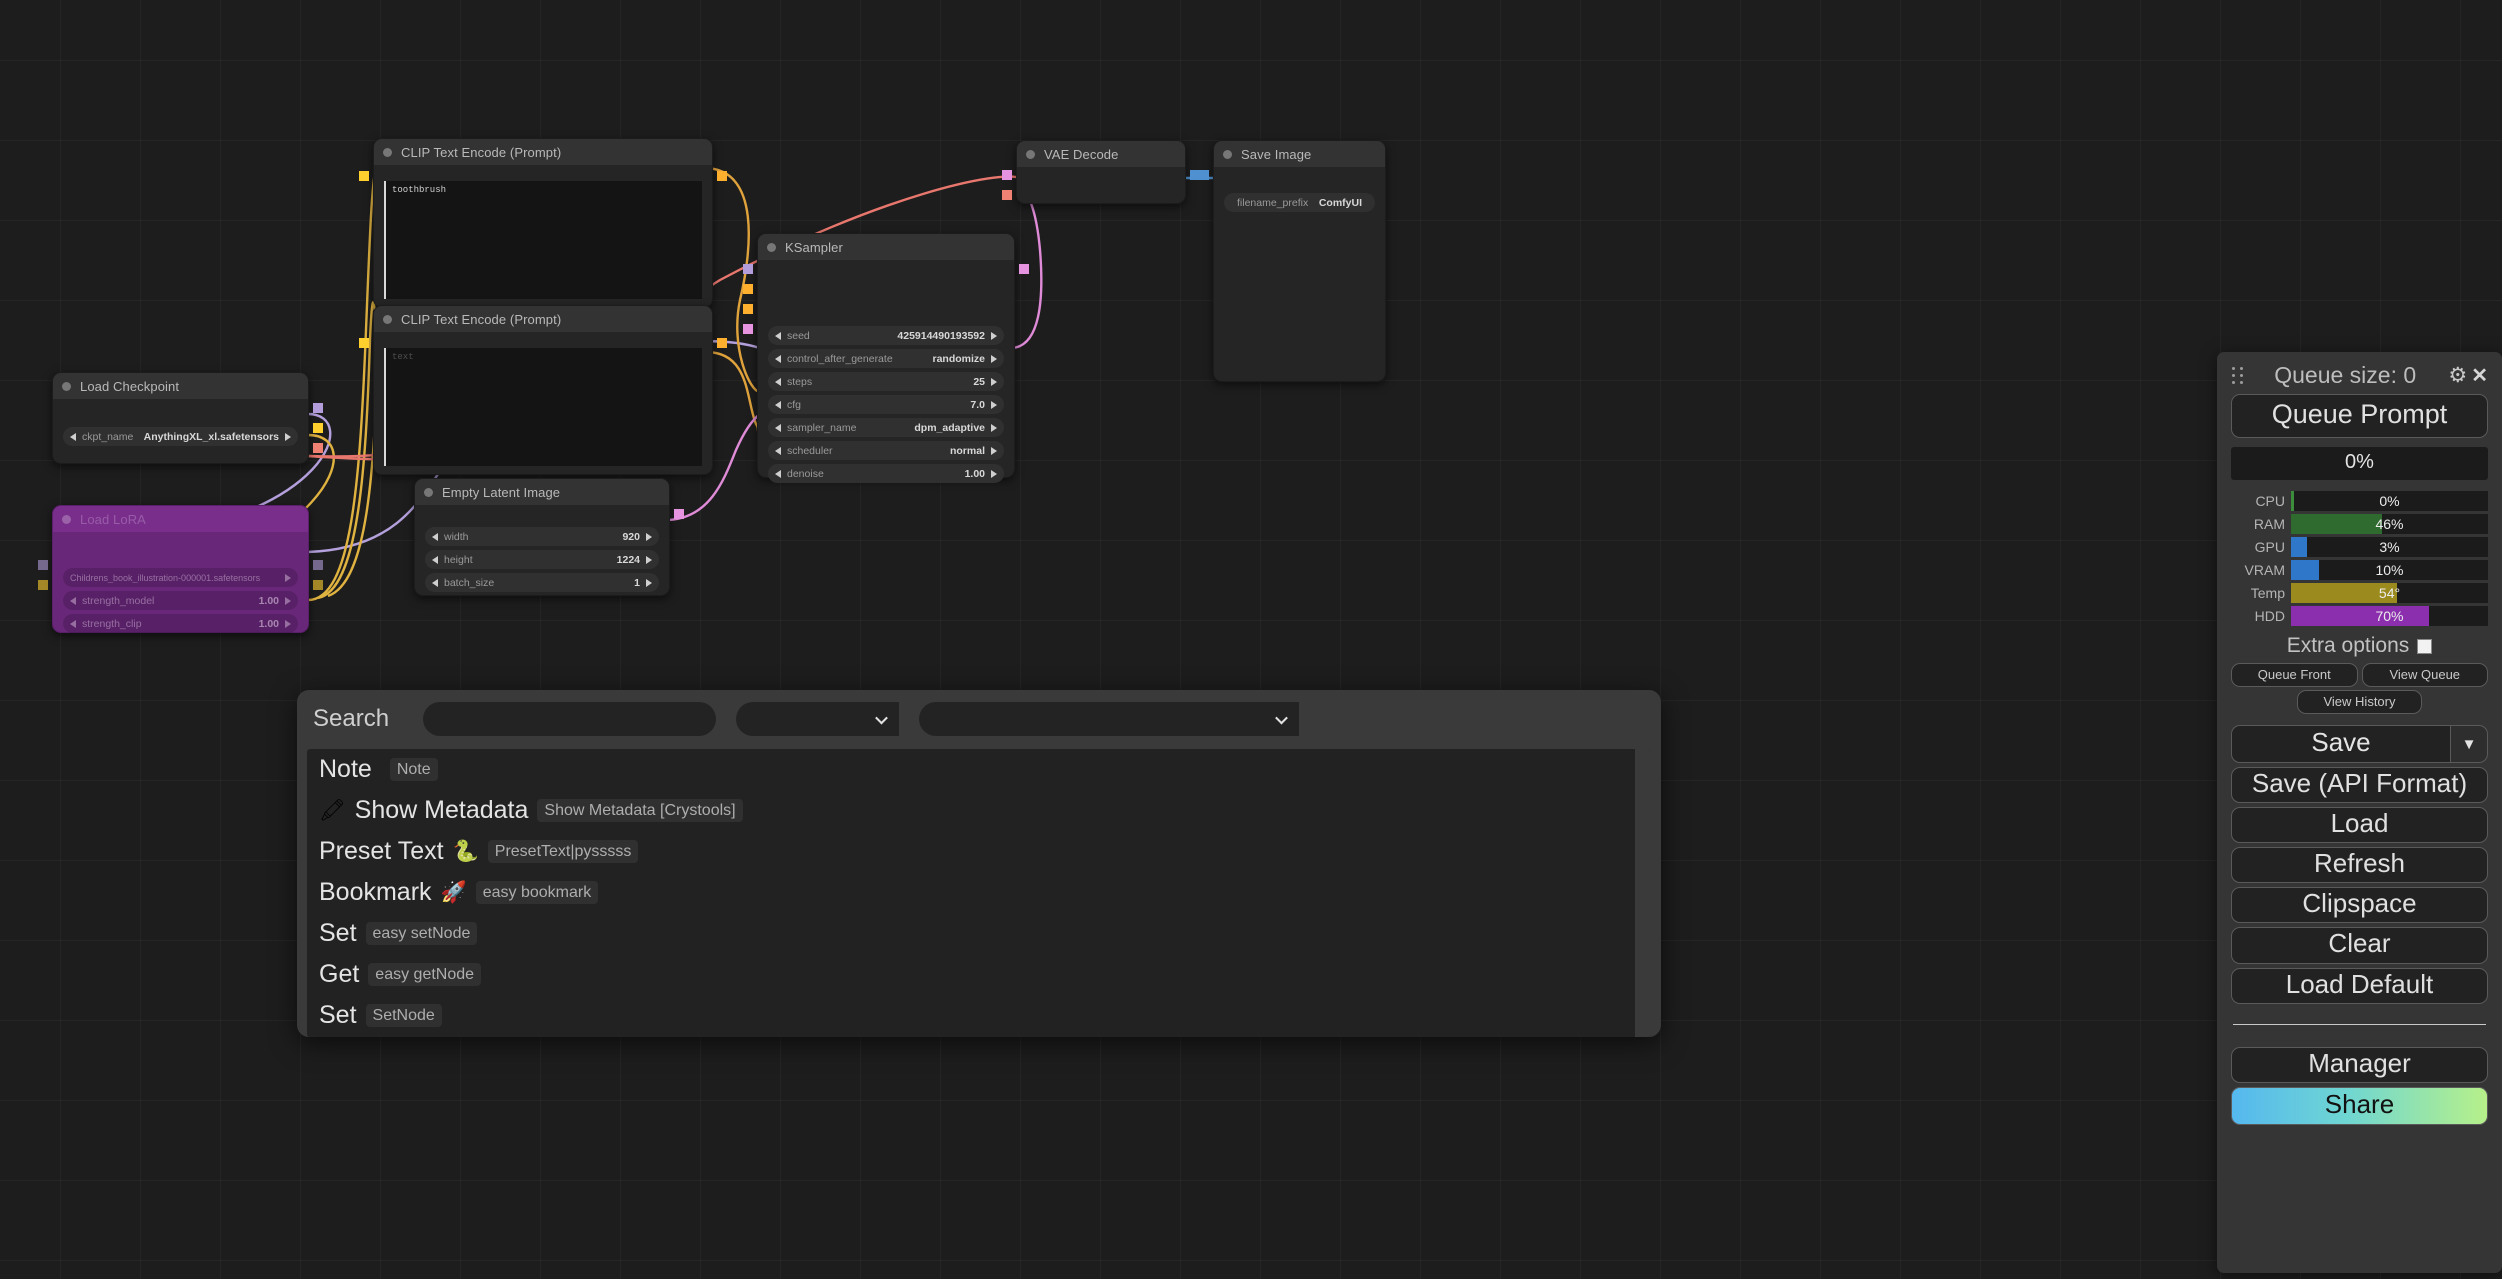  I want to click on port-images-input, so click(1204, 175).